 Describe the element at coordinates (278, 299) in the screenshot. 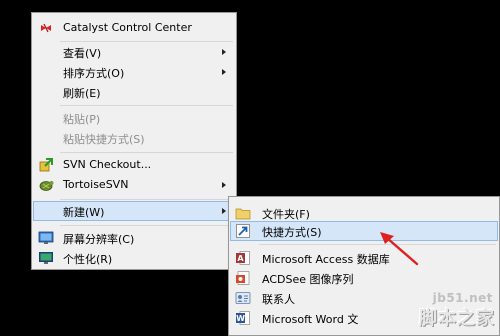

I see `submenu-item-label: 联系人` at that location.